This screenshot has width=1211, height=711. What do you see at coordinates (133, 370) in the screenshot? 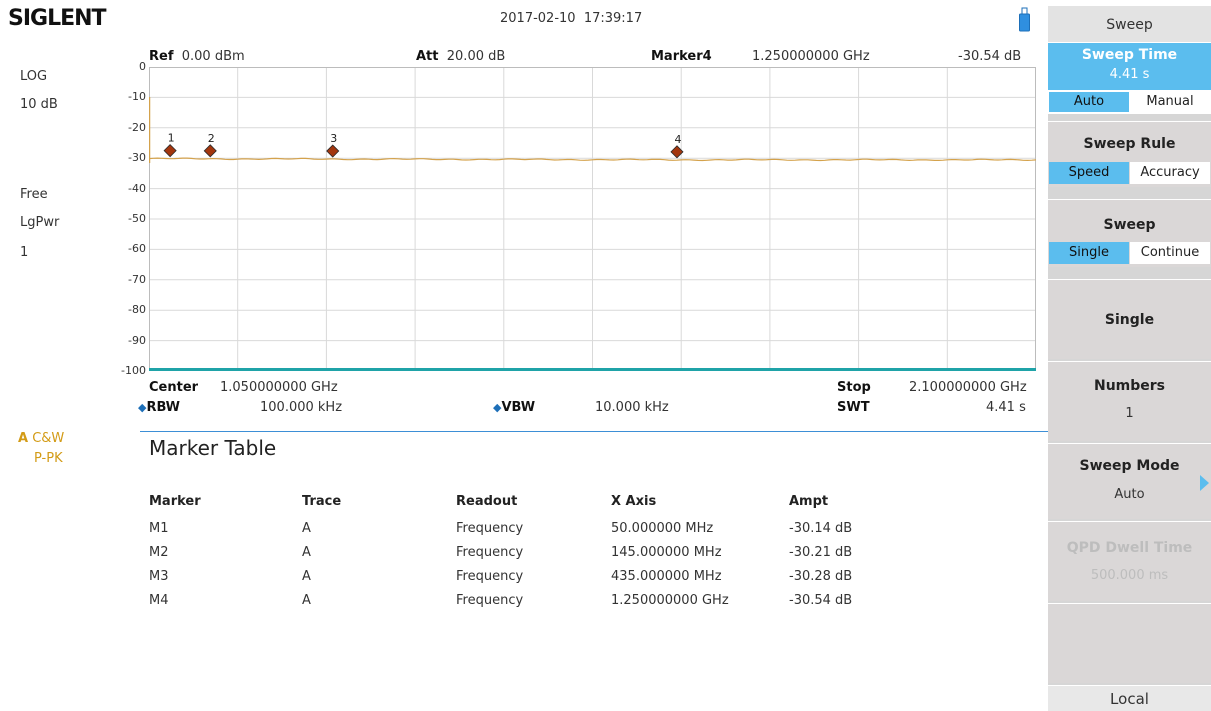
I see `y-tick-label: -100` at bounding box center [133, 370].